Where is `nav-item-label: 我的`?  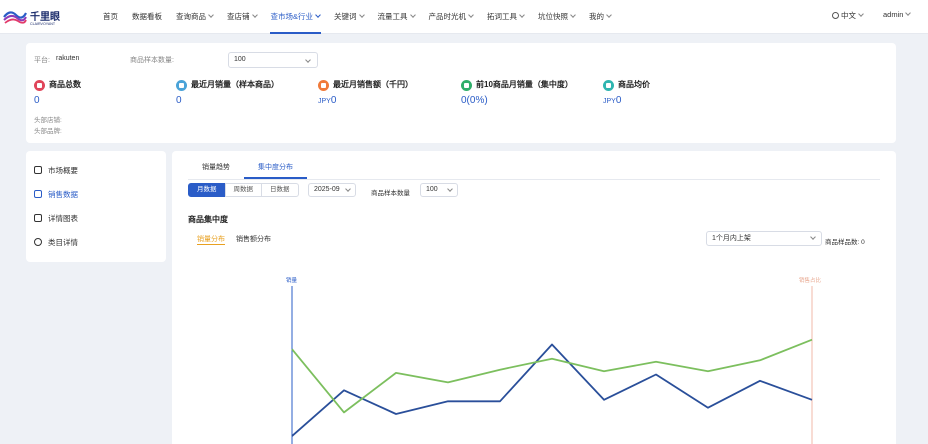
nav-item-label: 我的 is located at coordinates (597, 16).